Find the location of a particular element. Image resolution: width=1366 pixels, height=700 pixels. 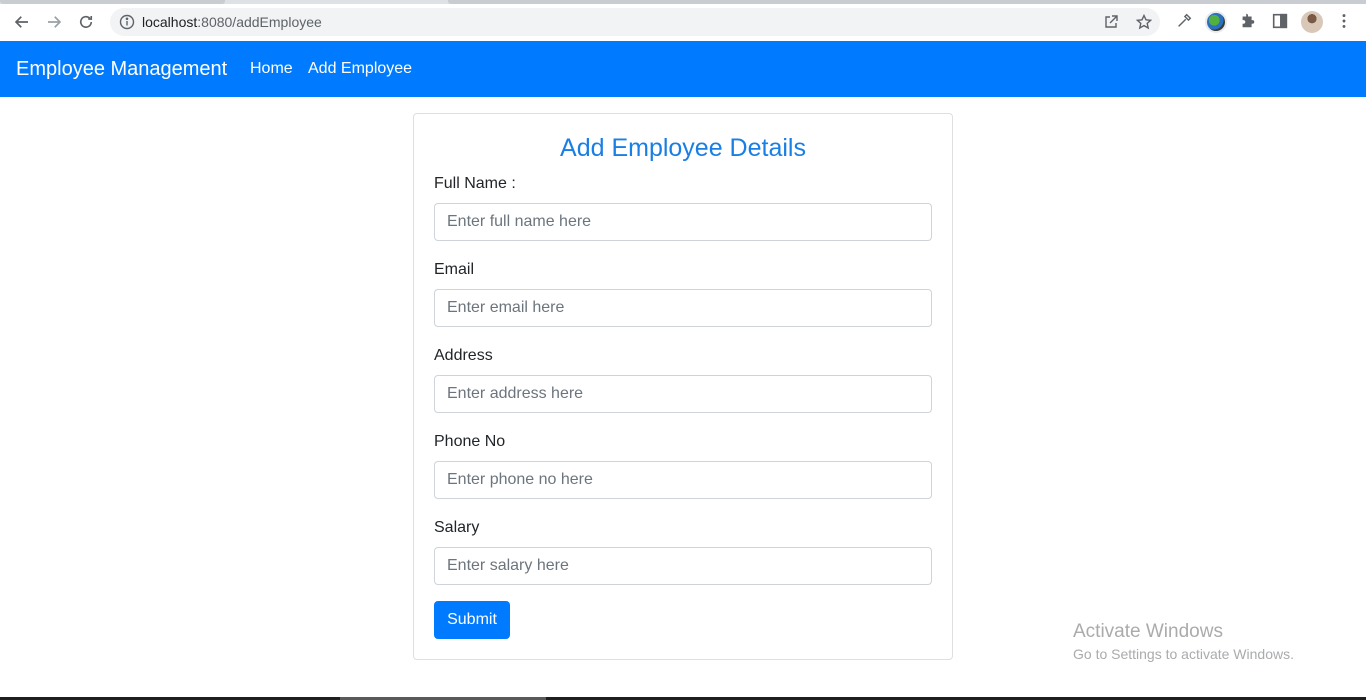

phone-label: Phone No is located at coordinates (470, 441).